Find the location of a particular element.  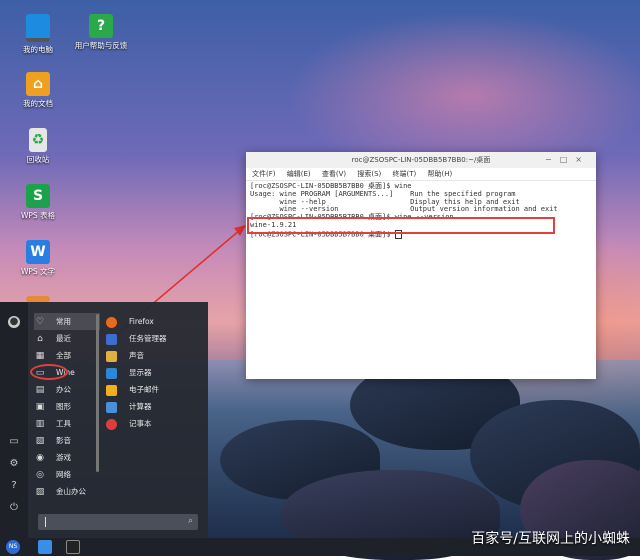

category-label: 金山办公 is located at coordinates (71, 491).